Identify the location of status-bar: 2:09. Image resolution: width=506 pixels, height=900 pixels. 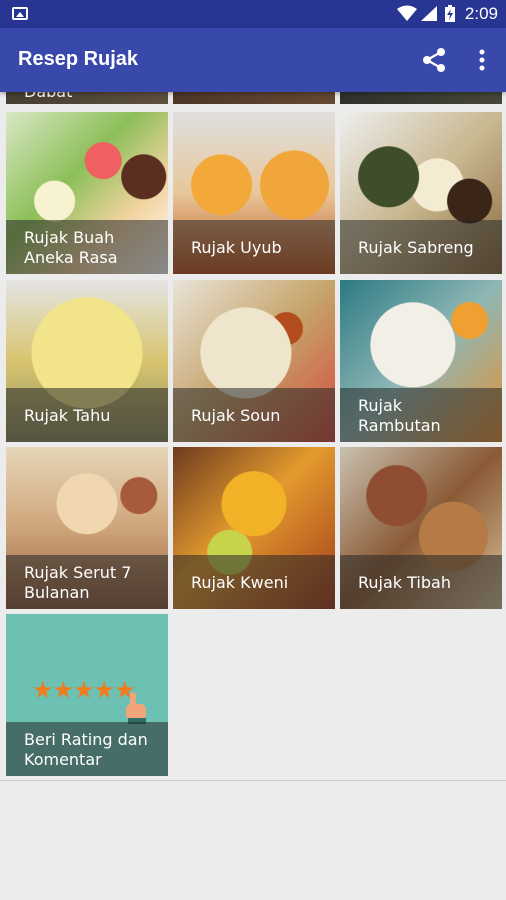
(253, 14).